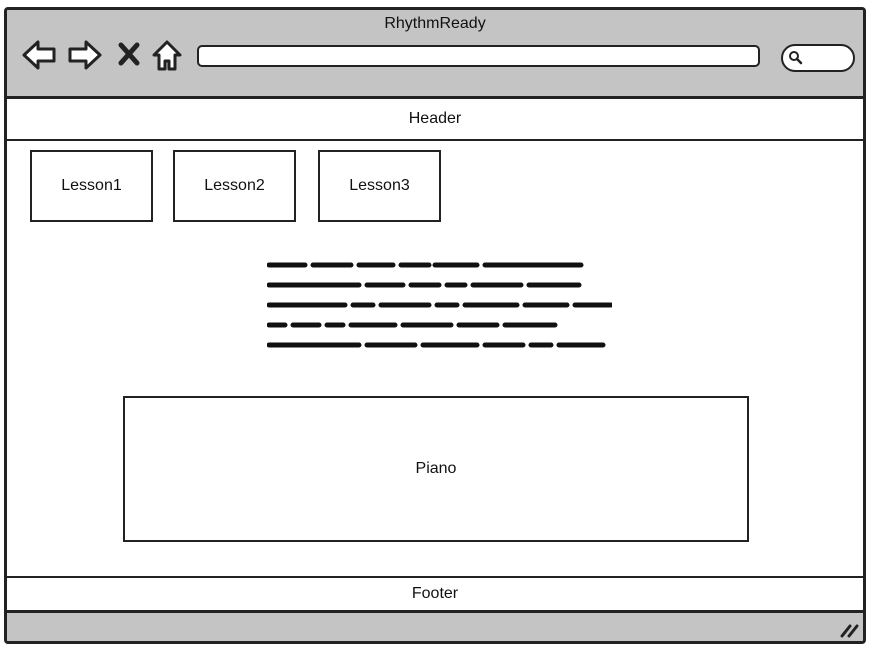 This screenshot has height=650, width=872. I want to click on lesson-3-button: Lesson3, so click(379, 186).